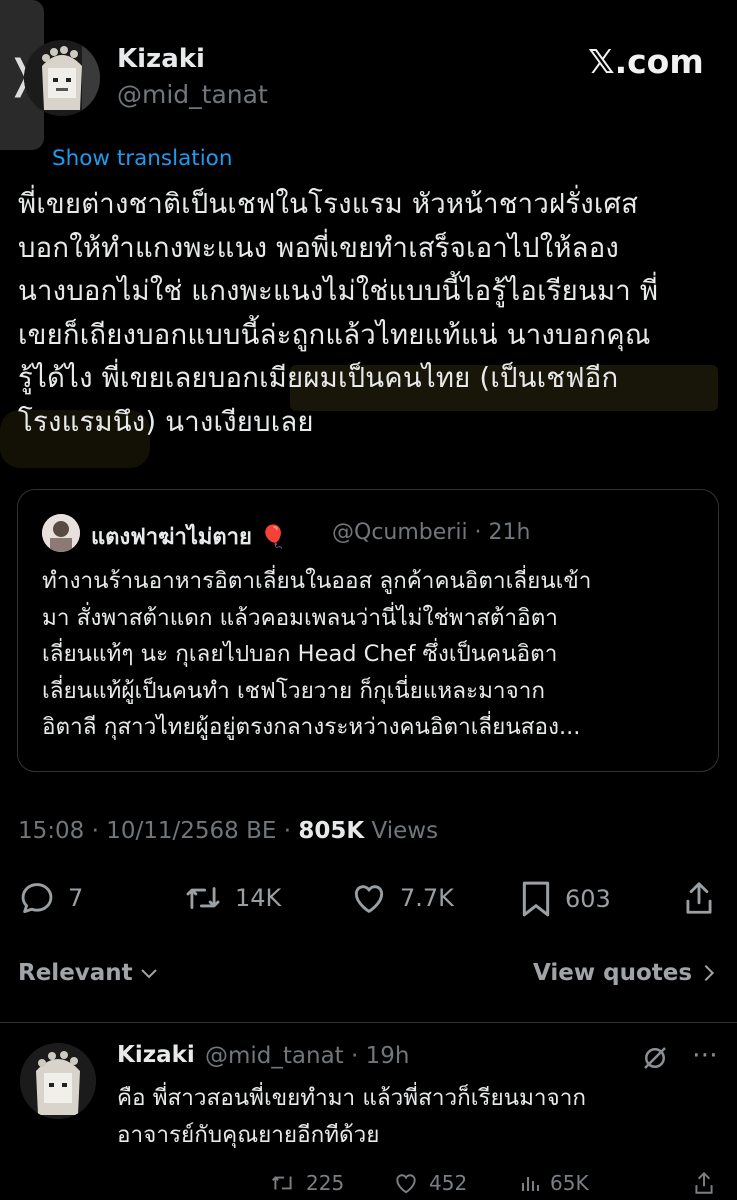  Describe the element at coordinates (75, 973) in the screenshot. I see `sort-label: Relevant` at that location.